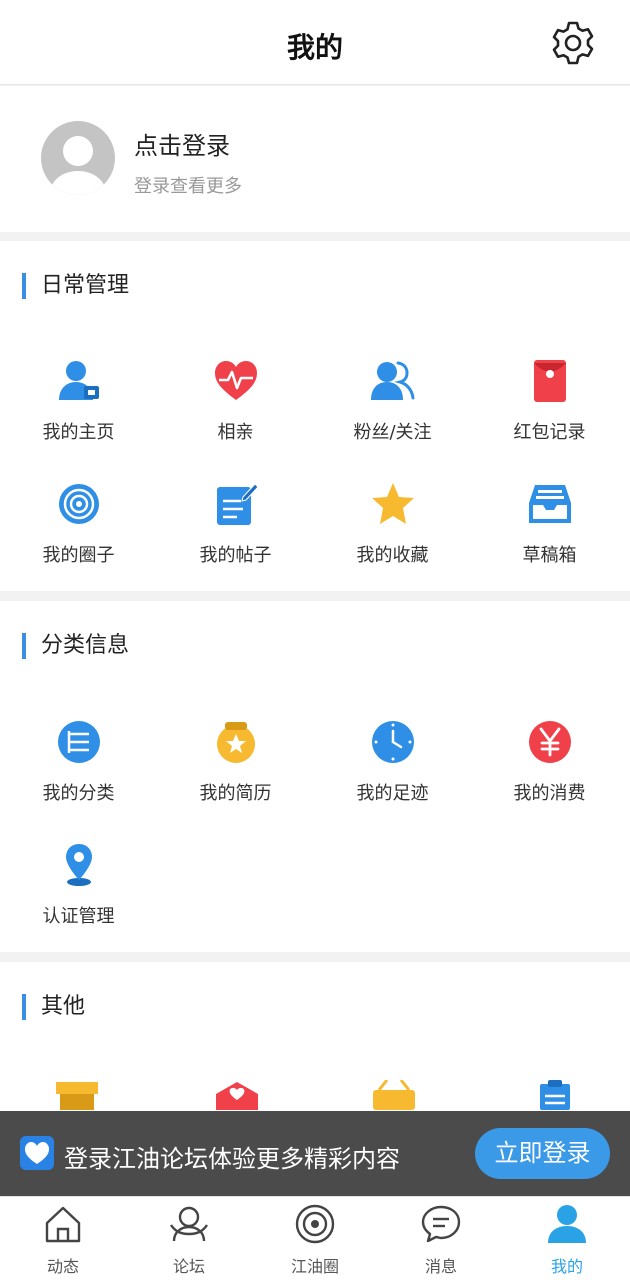  I want to click on tab-circle: 江油圈, so click(315, 1238).